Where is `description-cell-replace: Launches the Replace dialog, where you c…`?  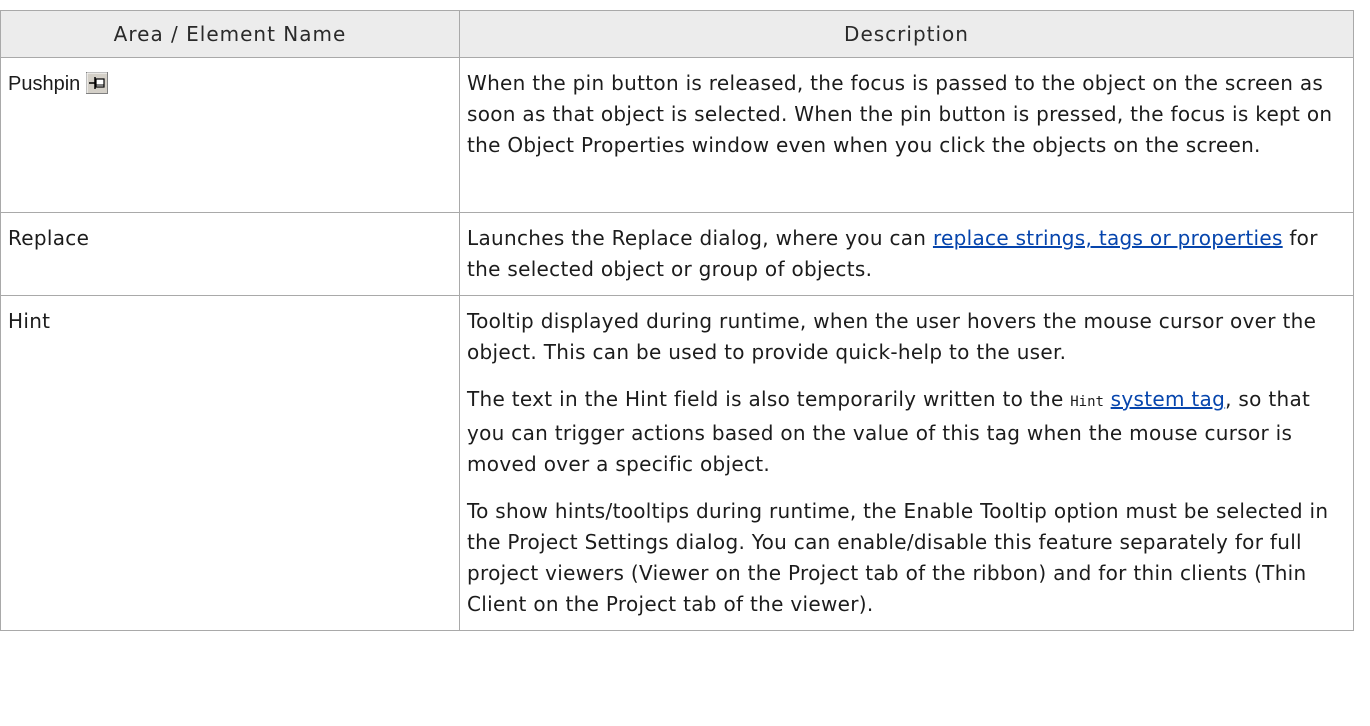 description-cell-replace: Launches the Replace dialog, where you c… is located at coordinates (906, 254).